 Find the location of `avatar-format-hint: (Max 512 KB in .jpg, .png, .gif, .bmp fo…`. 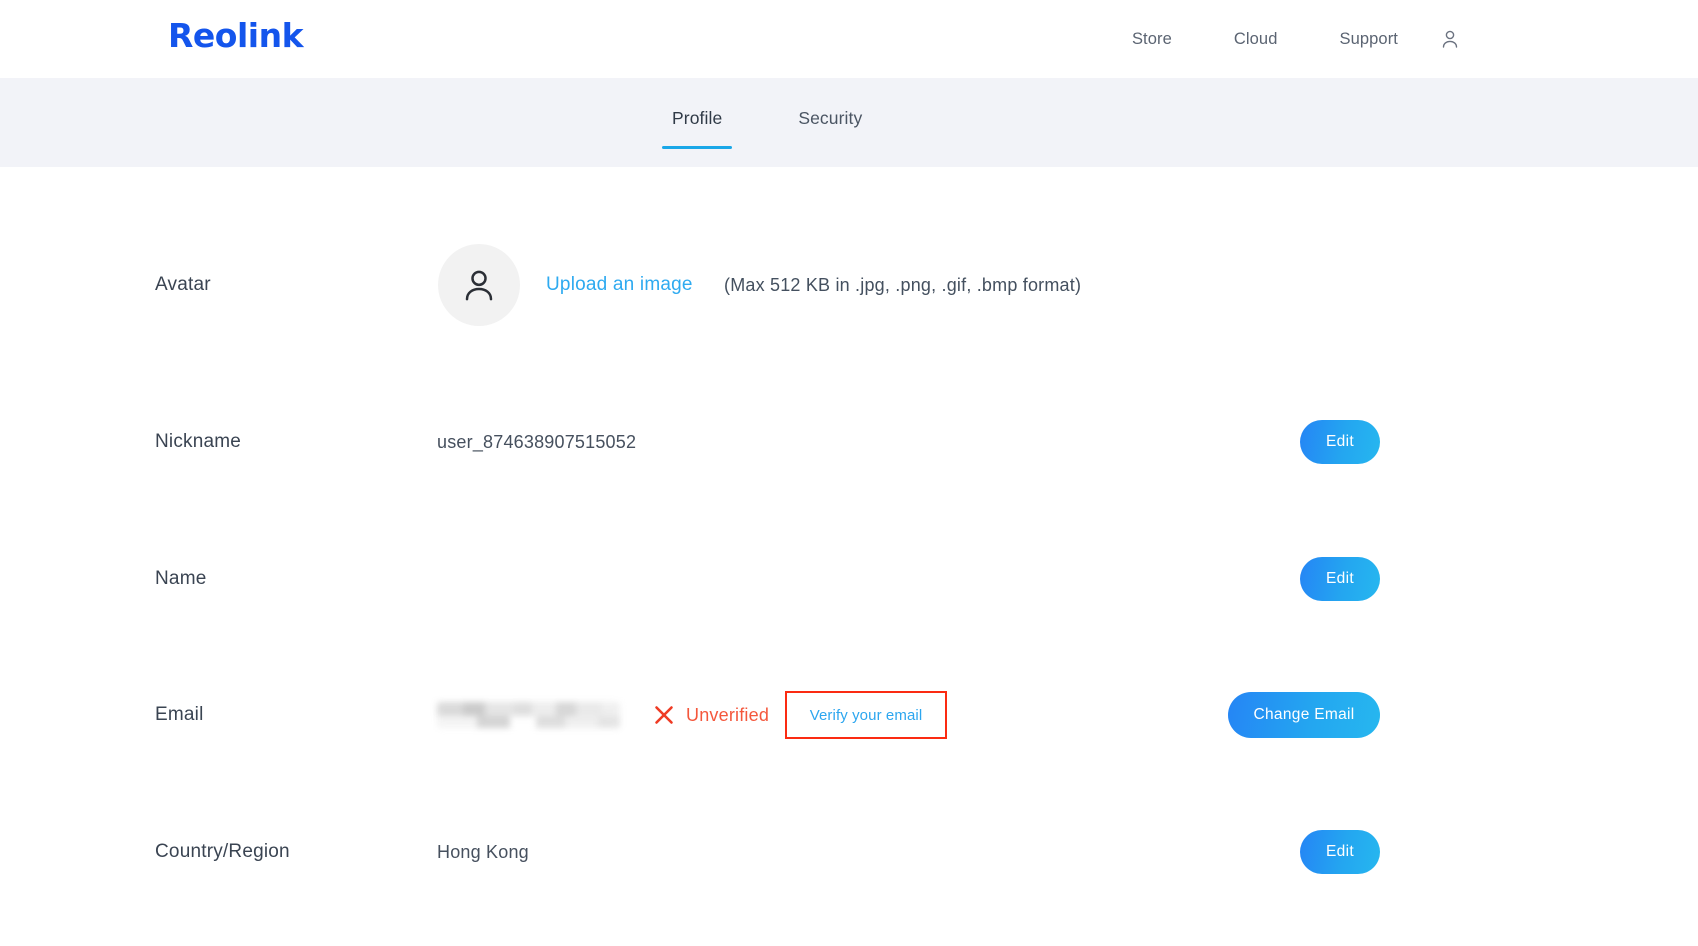

avatar-format-hint: (Max 512 KB in .jpg, .png, .gif, .bmp fo… is located at coordinates (903, 284).